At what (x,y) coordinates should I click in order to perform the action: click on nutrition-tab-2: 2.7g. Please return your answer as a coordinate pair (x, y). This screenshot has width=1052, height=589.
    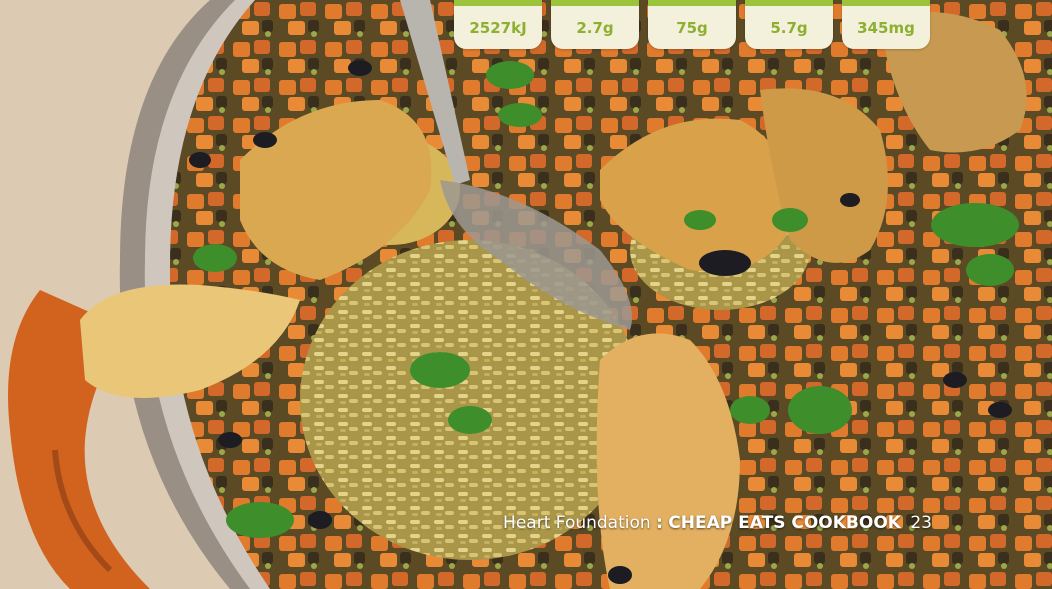
    Looking at the image, I should click on (595, 24).